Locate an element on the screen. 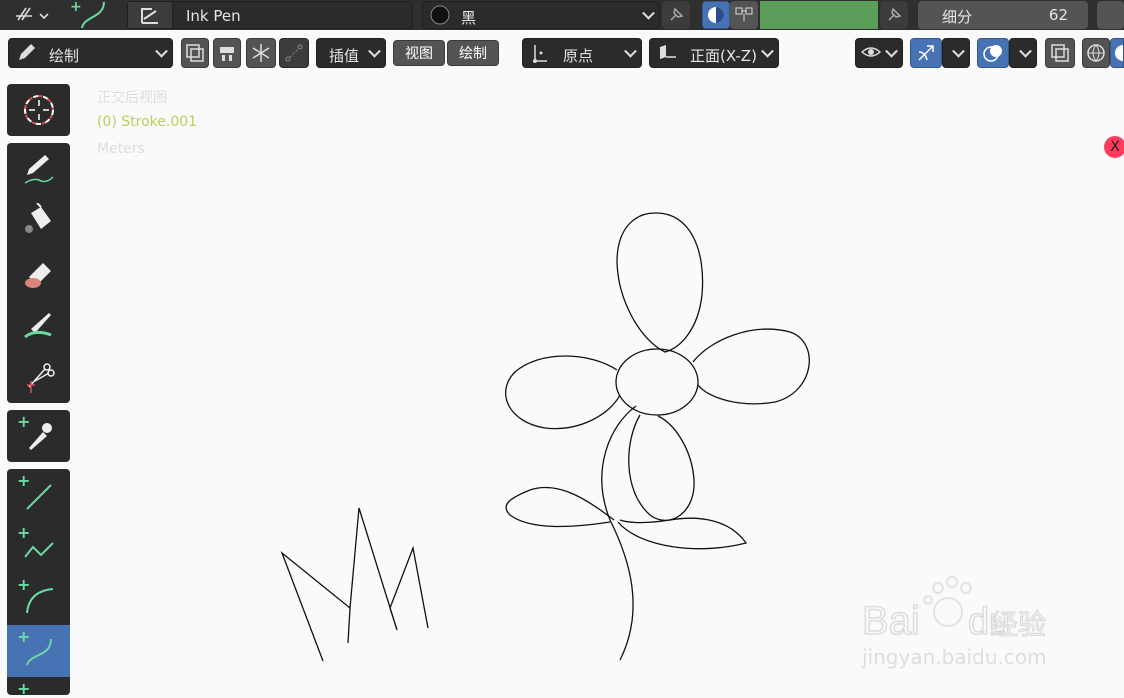 Image resolution: width=1124 pixels, height=698 pixels. petal-top is located at coordinates (660, 282).